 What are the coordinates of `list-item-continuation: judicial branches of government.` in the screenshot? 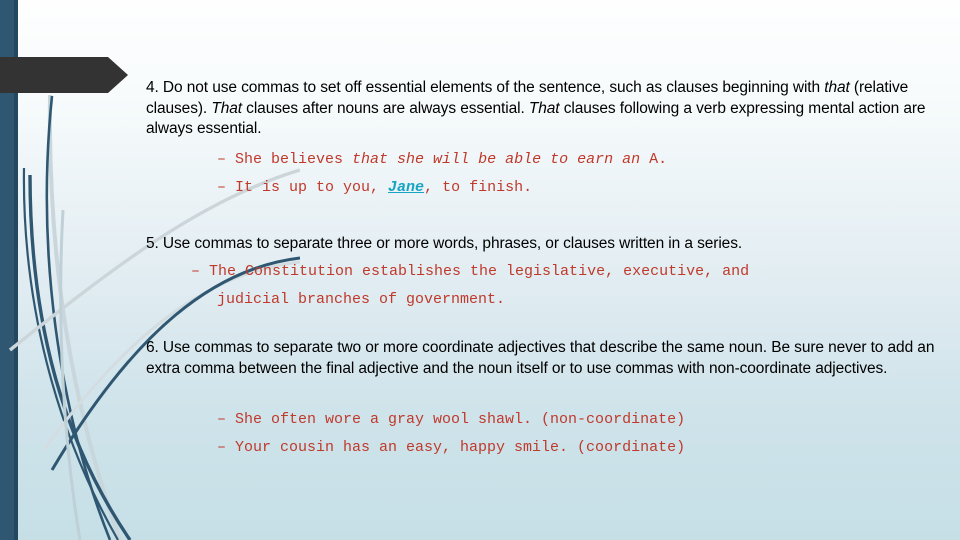 It's located at (361, 299).